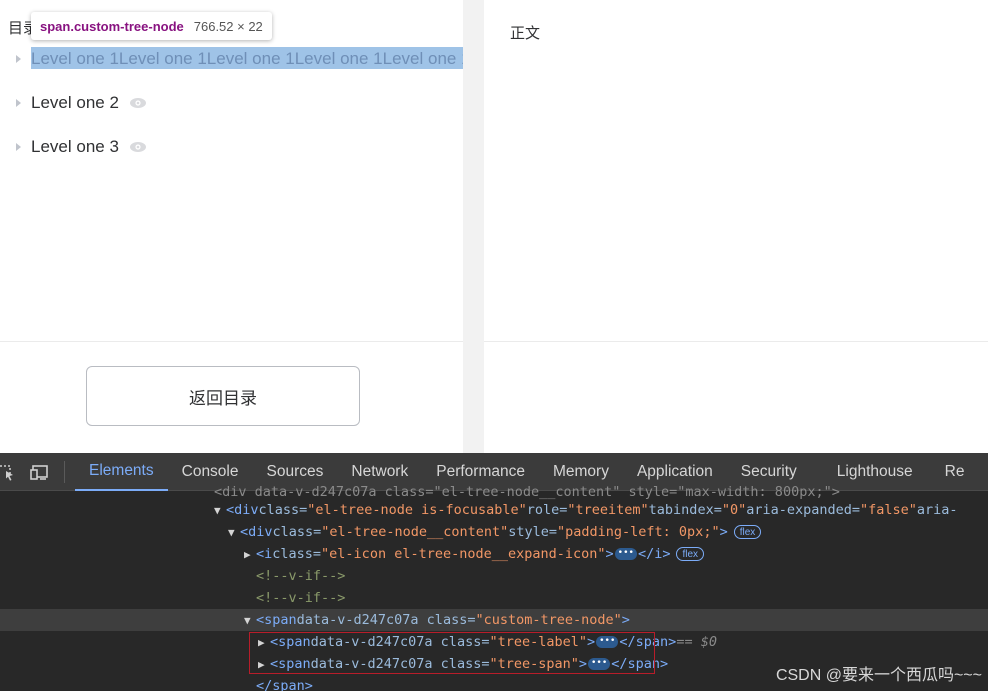 The image size is (988, 691). I want to click on tree-node-level-one-3: Level one 3, so click(73, 147).